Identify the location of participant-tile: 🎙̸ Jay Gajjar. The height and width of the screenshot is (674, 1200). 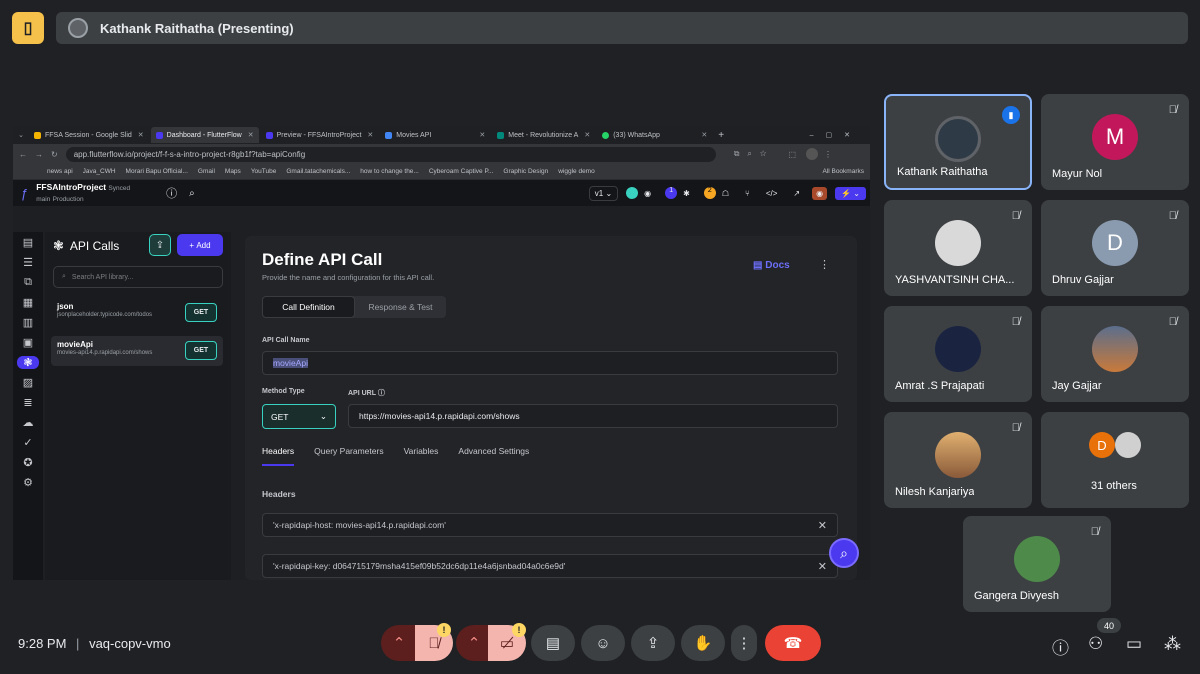
(1115, 354).